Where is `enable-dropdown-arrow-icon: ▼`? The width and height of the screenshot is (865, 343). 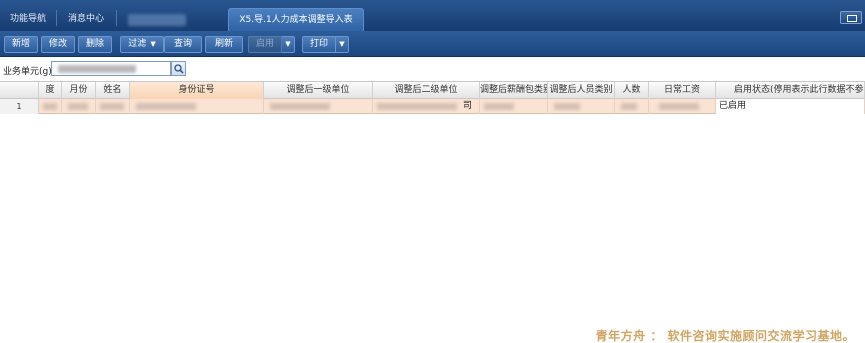
enable-dropdown-arrow-icon: ▼ is located at coordinates (288, 44).